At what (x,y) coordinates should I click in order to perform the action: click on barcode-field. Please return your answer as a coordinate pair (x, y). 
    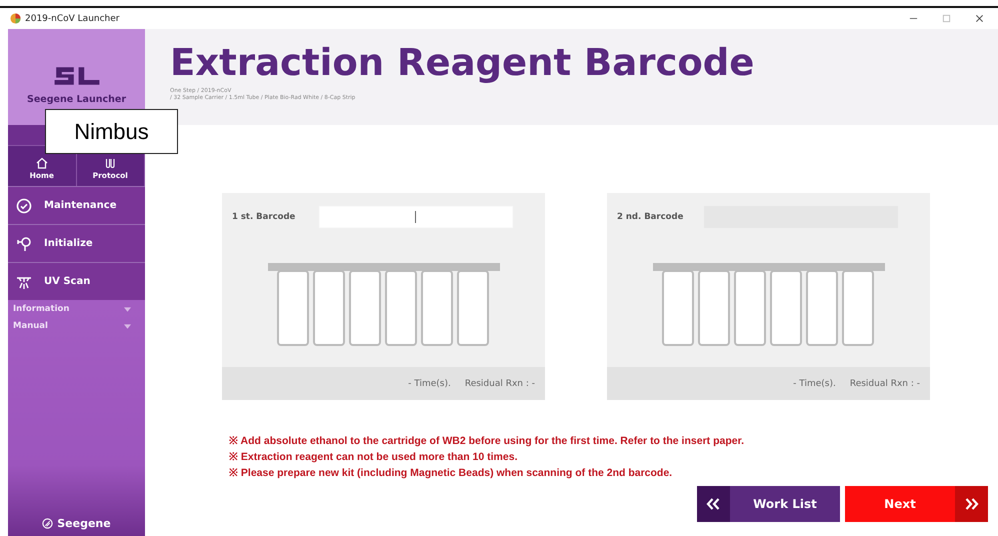
    Looking at the image, I should click on (416, 217).